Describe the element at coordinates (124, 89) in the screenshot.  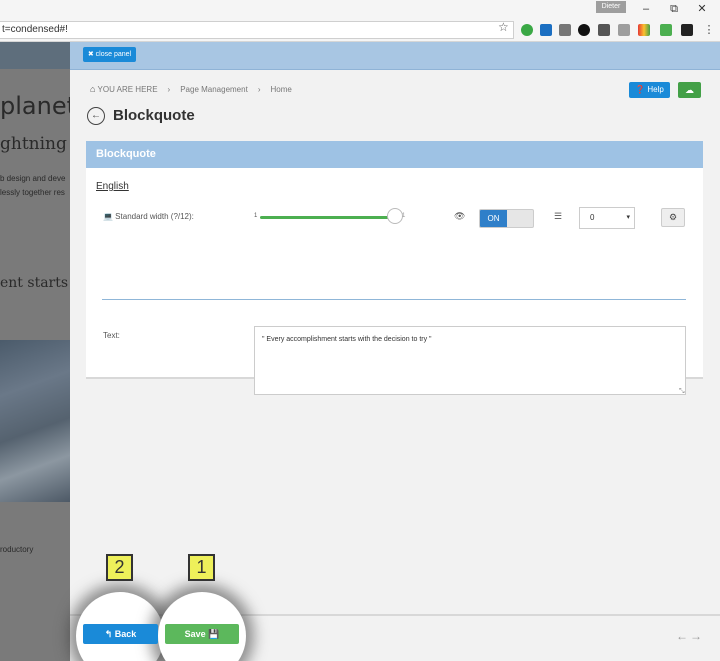
I see `breadcrumb-here: ⌂ YOU ARE HERE` at that location.